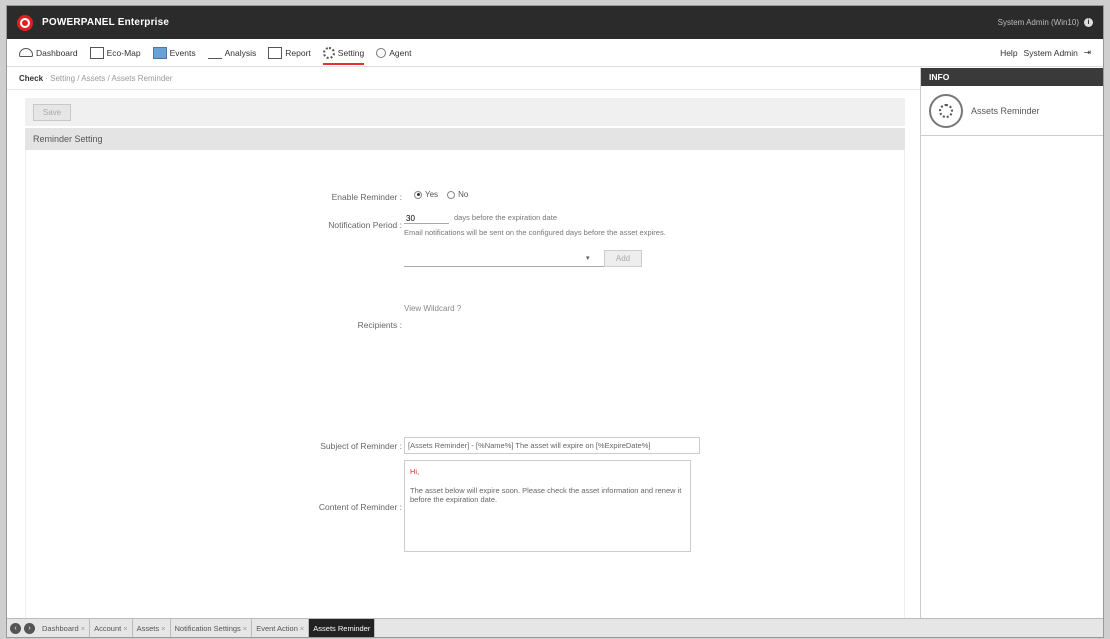  What do you see at coordinates (381, 52) in the screenshot?
I see `agent-icon` at bounding box center [381, 52].